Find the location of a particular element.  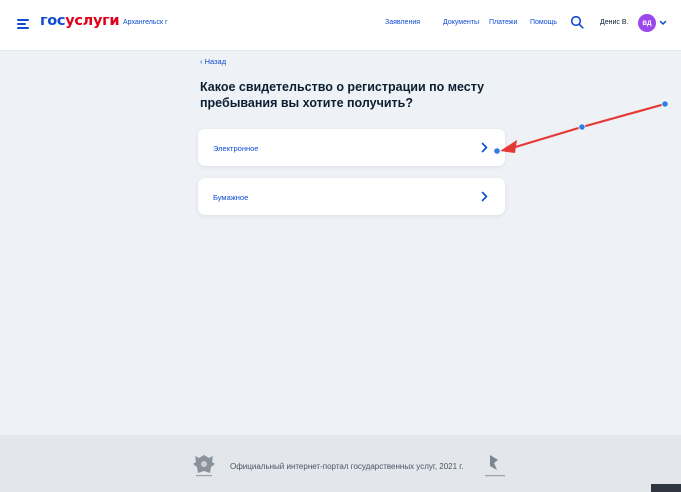

avatar: ВД is located at coordinates (647, 23).